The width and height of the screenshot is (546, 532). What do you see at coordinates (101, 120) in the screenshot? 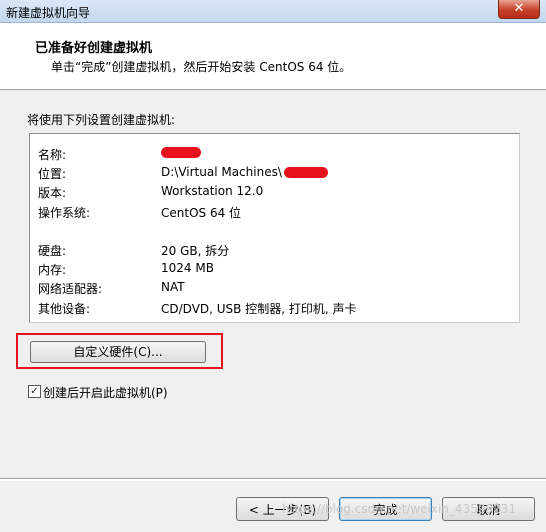
I see `intro-text: 将使用下列设置创建虚拟机:` at bounding box center [101, 120].